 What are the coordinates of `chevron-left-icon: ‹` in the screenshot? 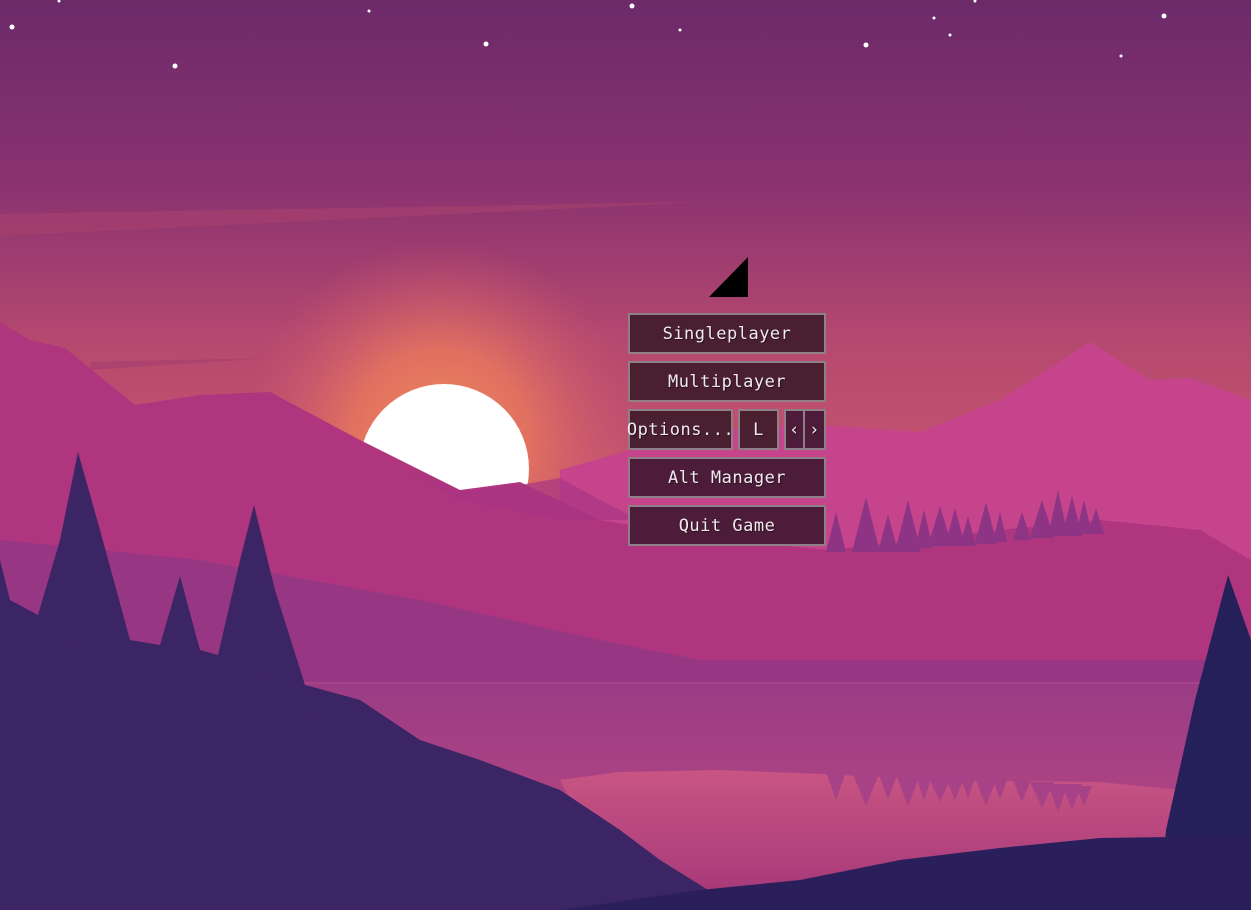 It's located at (795, 429).